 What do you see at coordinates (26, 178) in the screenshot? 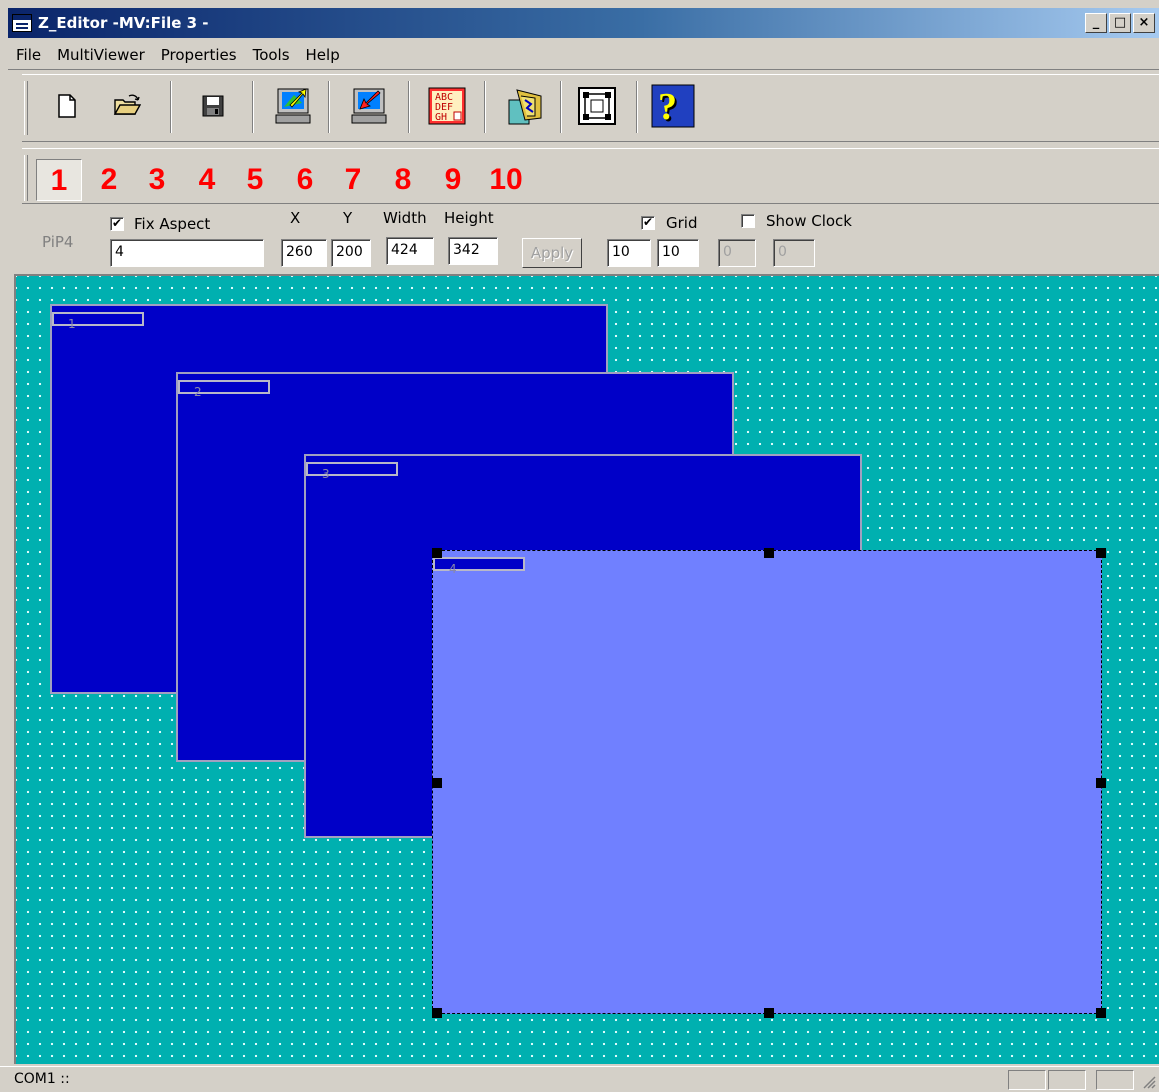
I see `pip-bar-grip` at bounding box center [26, 178].